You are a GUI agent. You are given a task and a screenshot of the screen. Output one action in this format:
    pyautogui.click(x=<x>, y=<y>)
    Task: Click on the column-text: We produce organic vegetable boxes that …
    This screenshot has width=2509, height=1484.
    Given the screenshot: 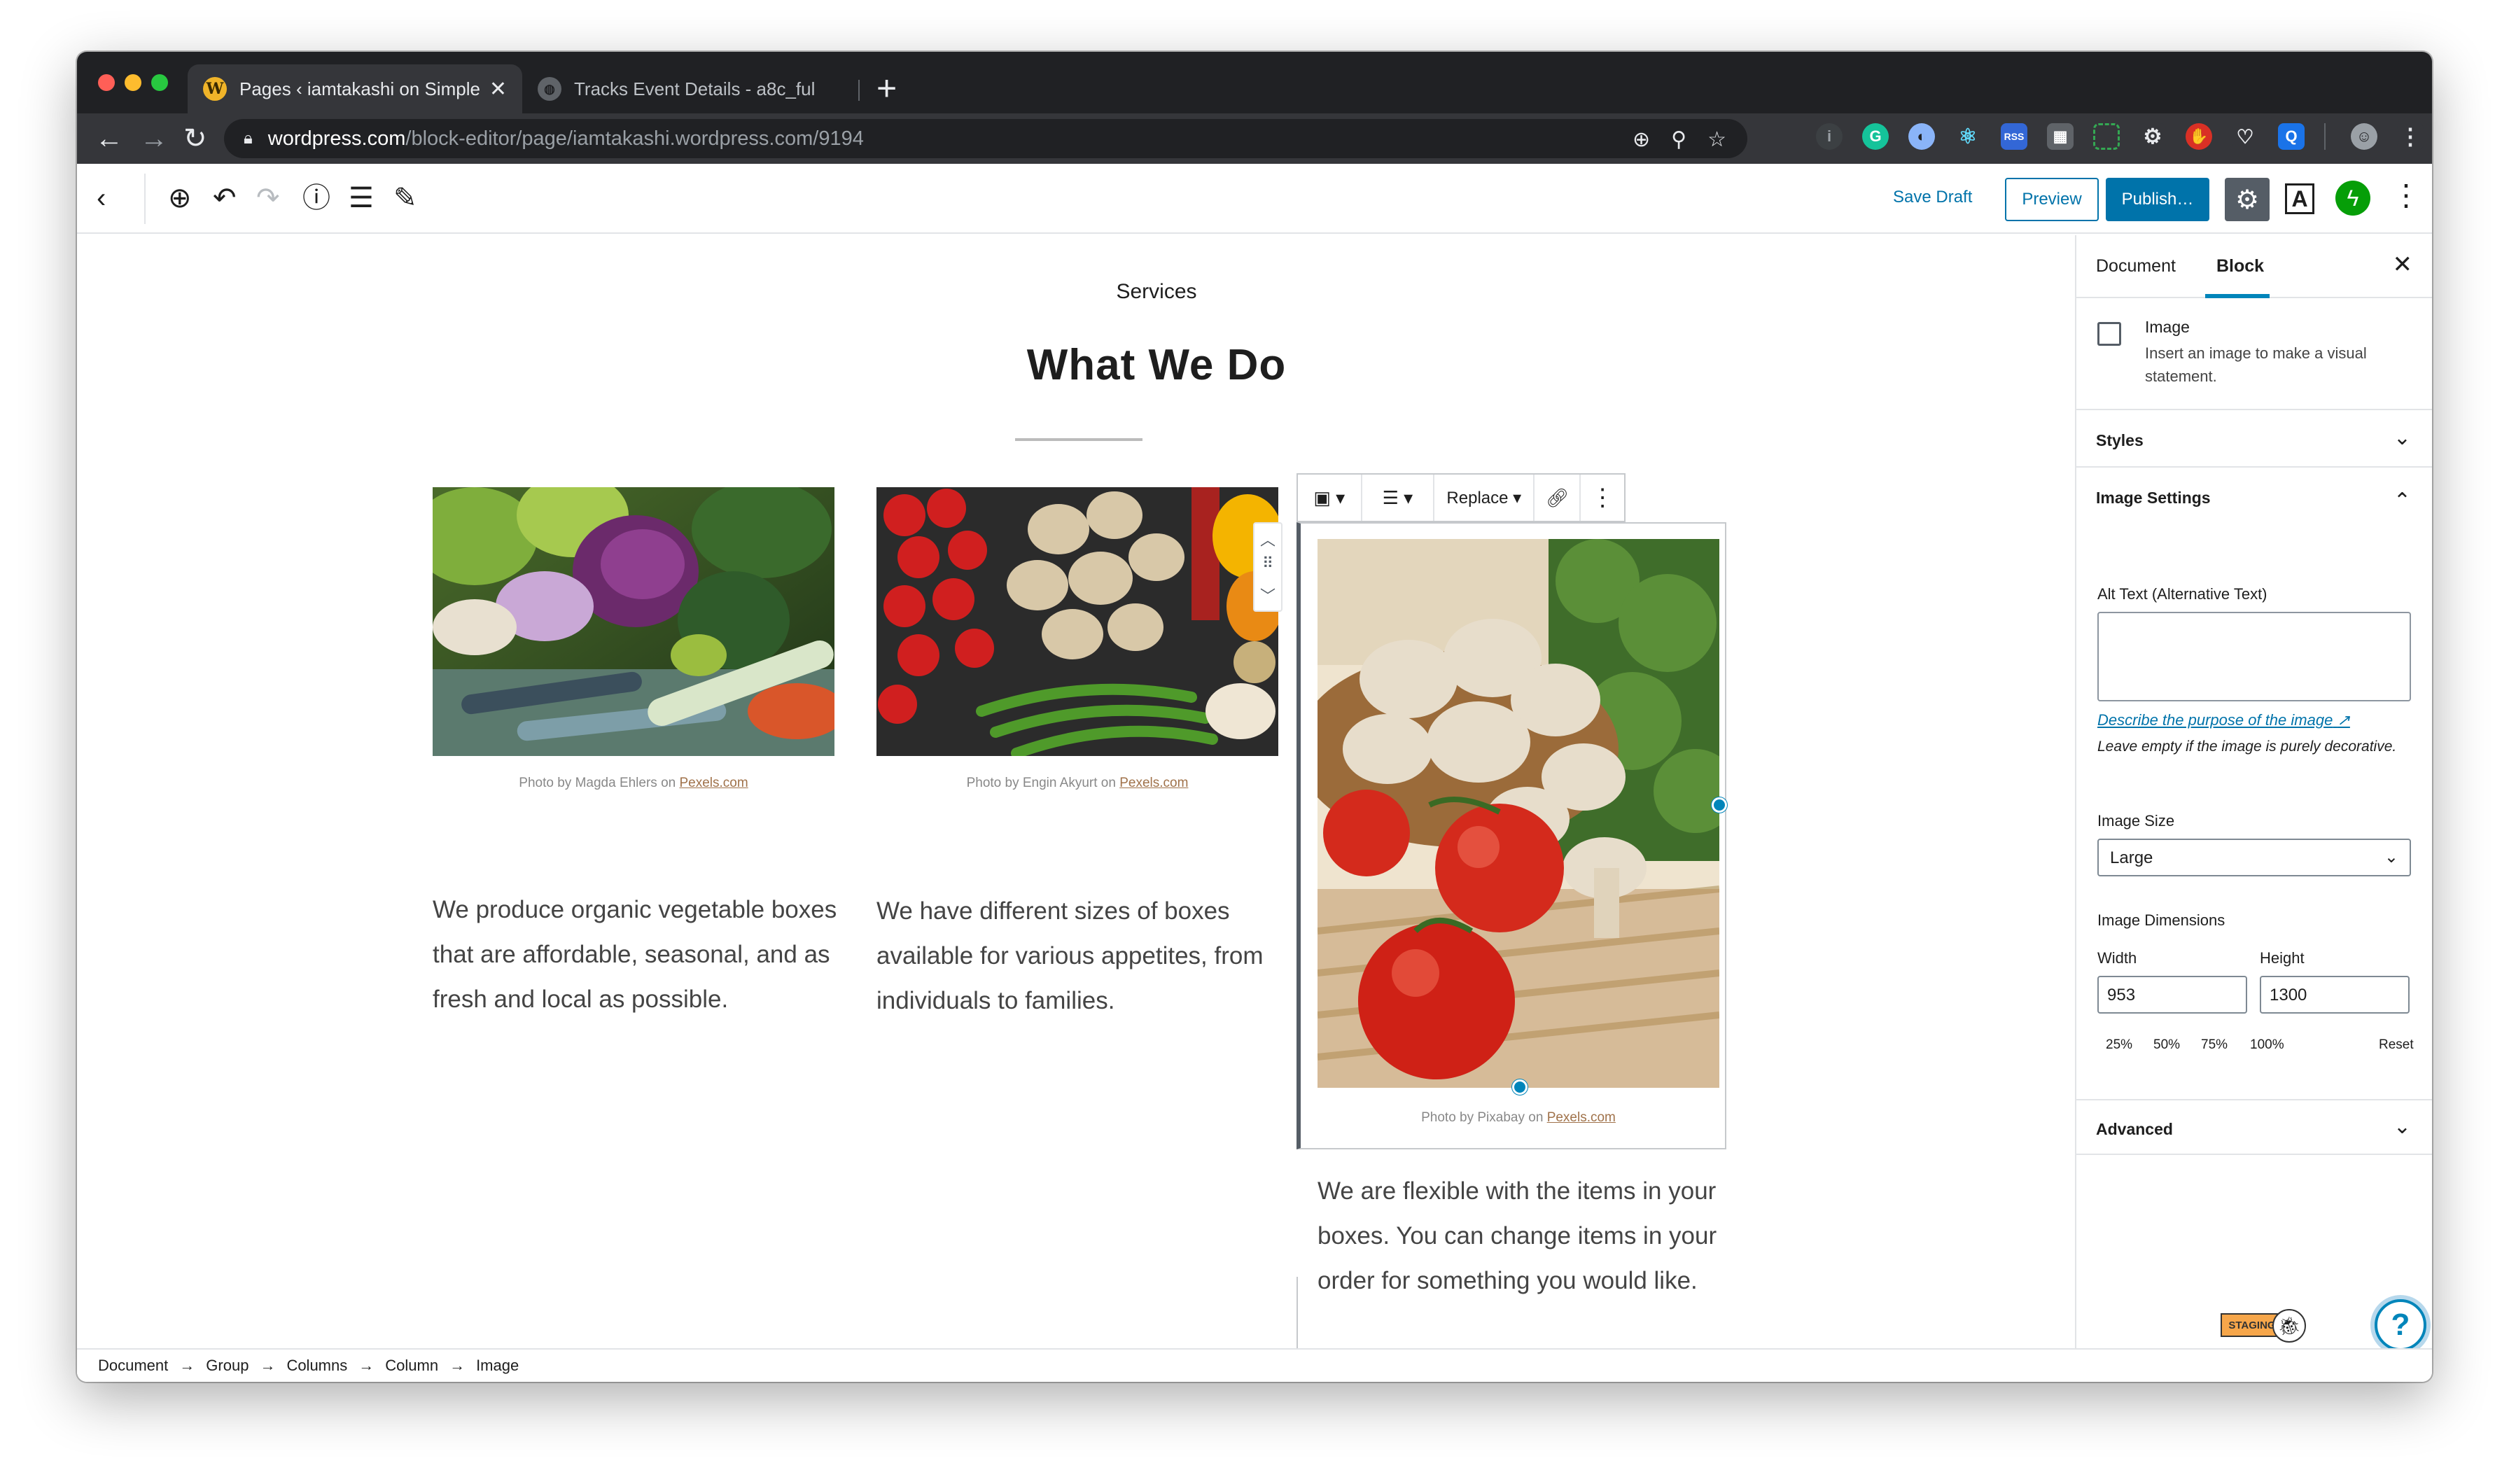 What is the action you would take?
    pyautogui.click(x=643, y=955)
    